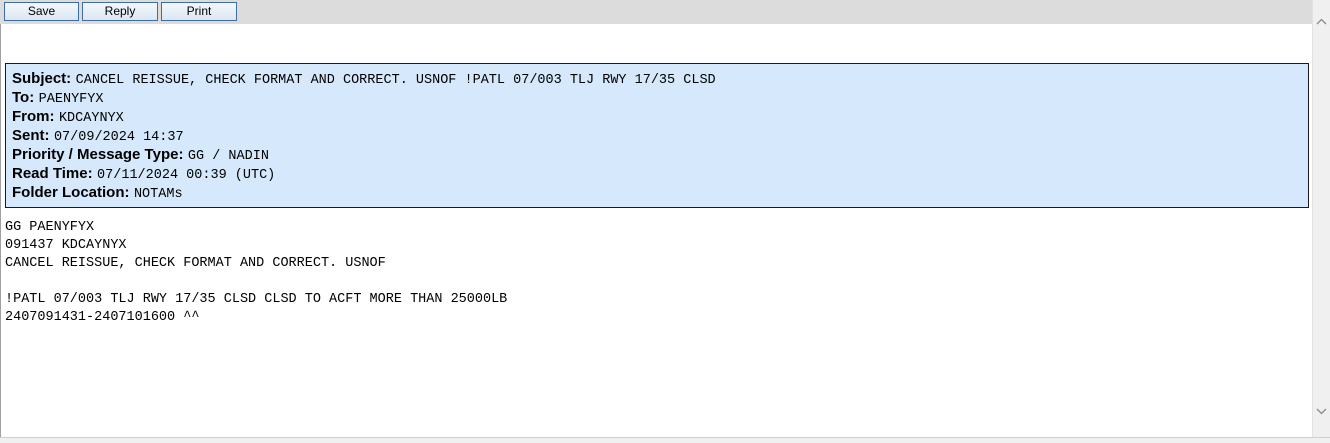 This screenshot has width=1330, height=443. I want to click on to-label: To:, so click(23, 97).